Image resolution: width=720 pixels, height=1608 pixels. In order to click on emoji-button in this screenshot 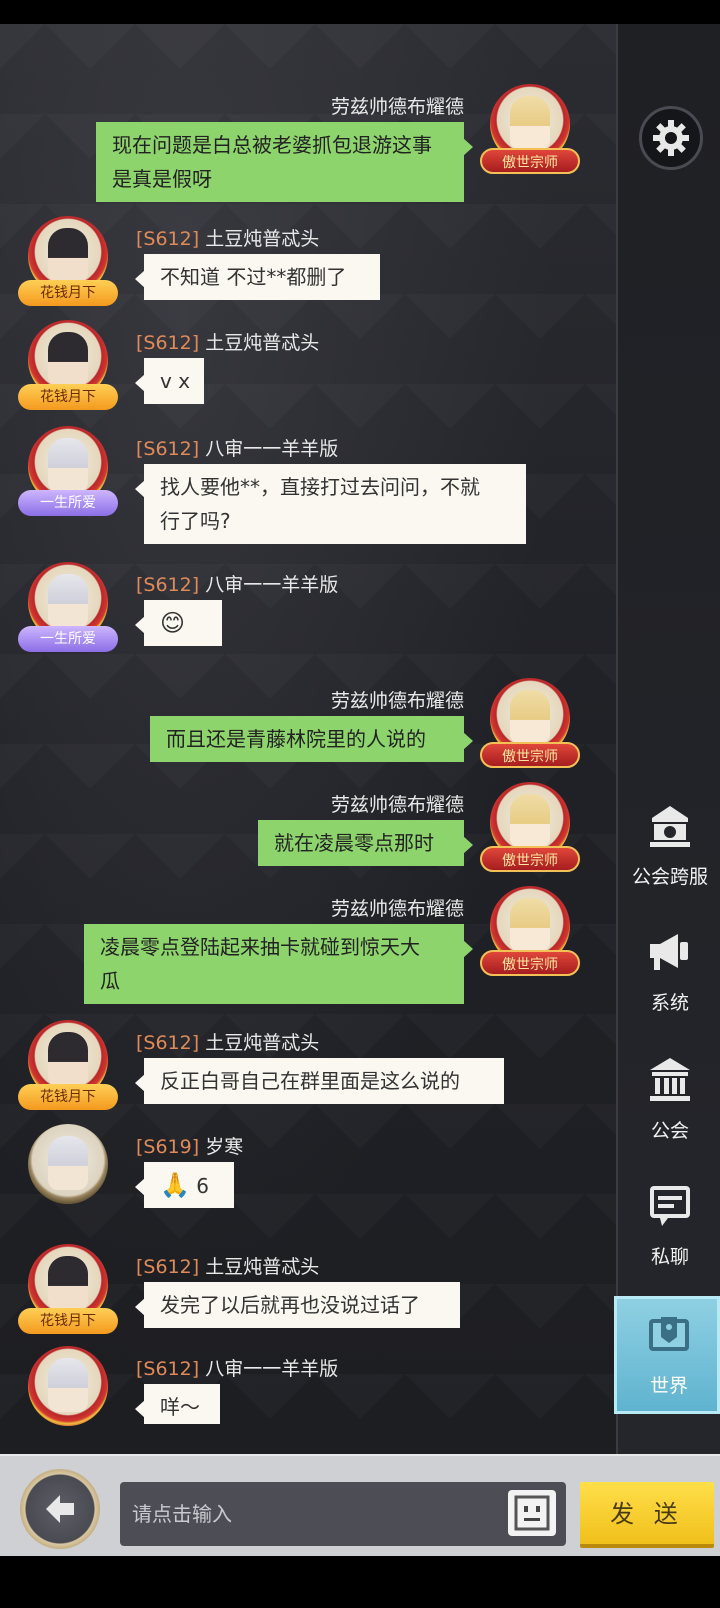, I will do `click(532, 1513)`.